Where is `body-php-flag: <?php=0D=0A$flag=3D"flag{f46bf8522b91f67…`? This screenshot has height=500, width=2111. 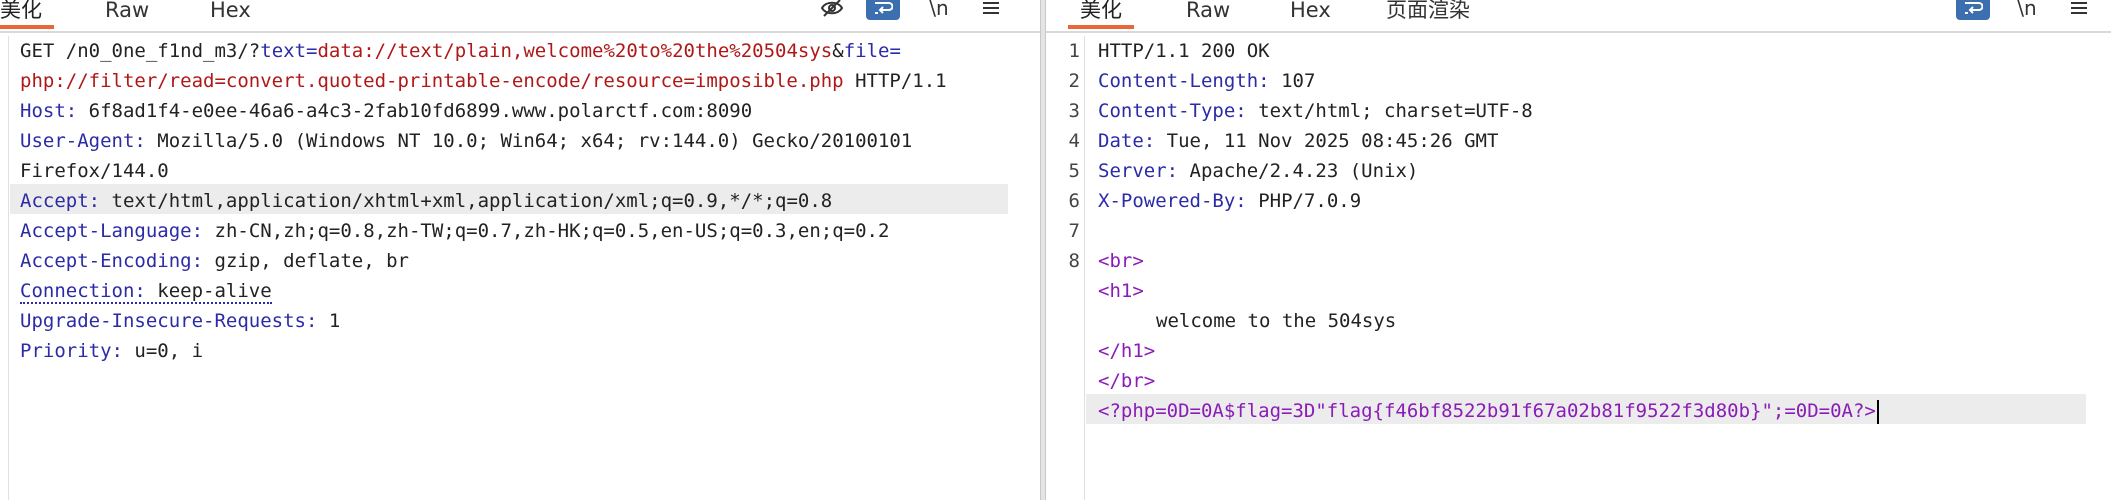
body-php-flag: <?php=0D=0A$flag=3D"flag{f46bf8522b91f67… is located at coordinates (1488, 411).